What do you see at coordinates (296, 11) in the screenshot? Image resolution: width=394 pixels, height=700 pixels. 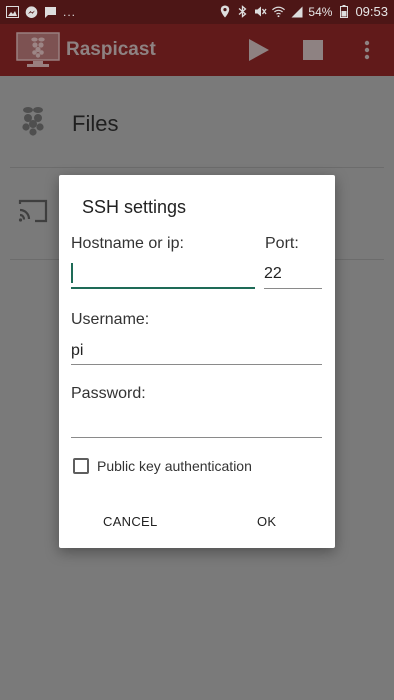 I see `signal-icon` at bounding box center [296, 11].